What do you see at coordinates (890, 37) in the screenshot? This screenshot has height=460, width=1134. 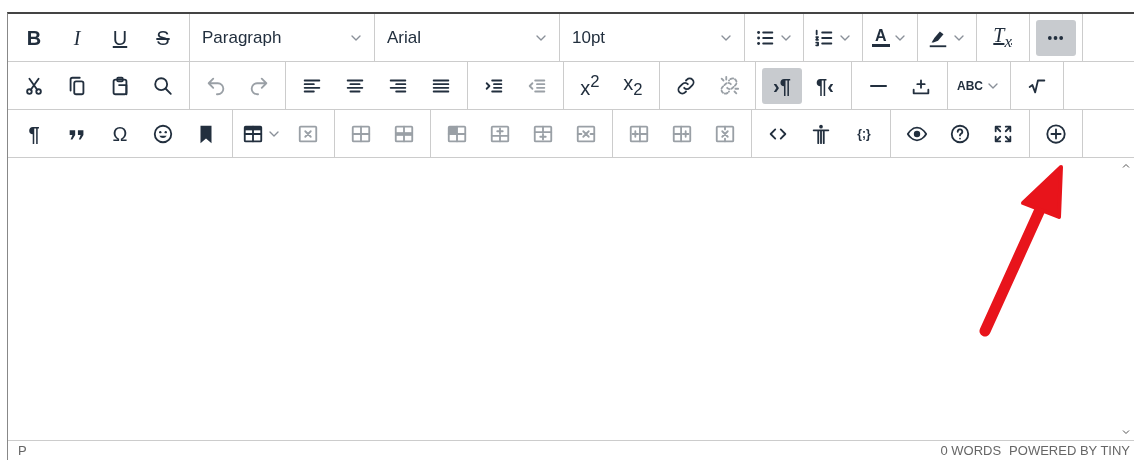 I see `split-button: A` at bounding box center [890, 37].